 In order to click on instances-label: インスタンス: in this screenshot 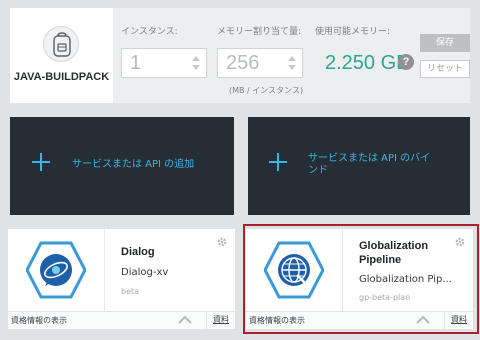, I will do `click(149, 32)`.